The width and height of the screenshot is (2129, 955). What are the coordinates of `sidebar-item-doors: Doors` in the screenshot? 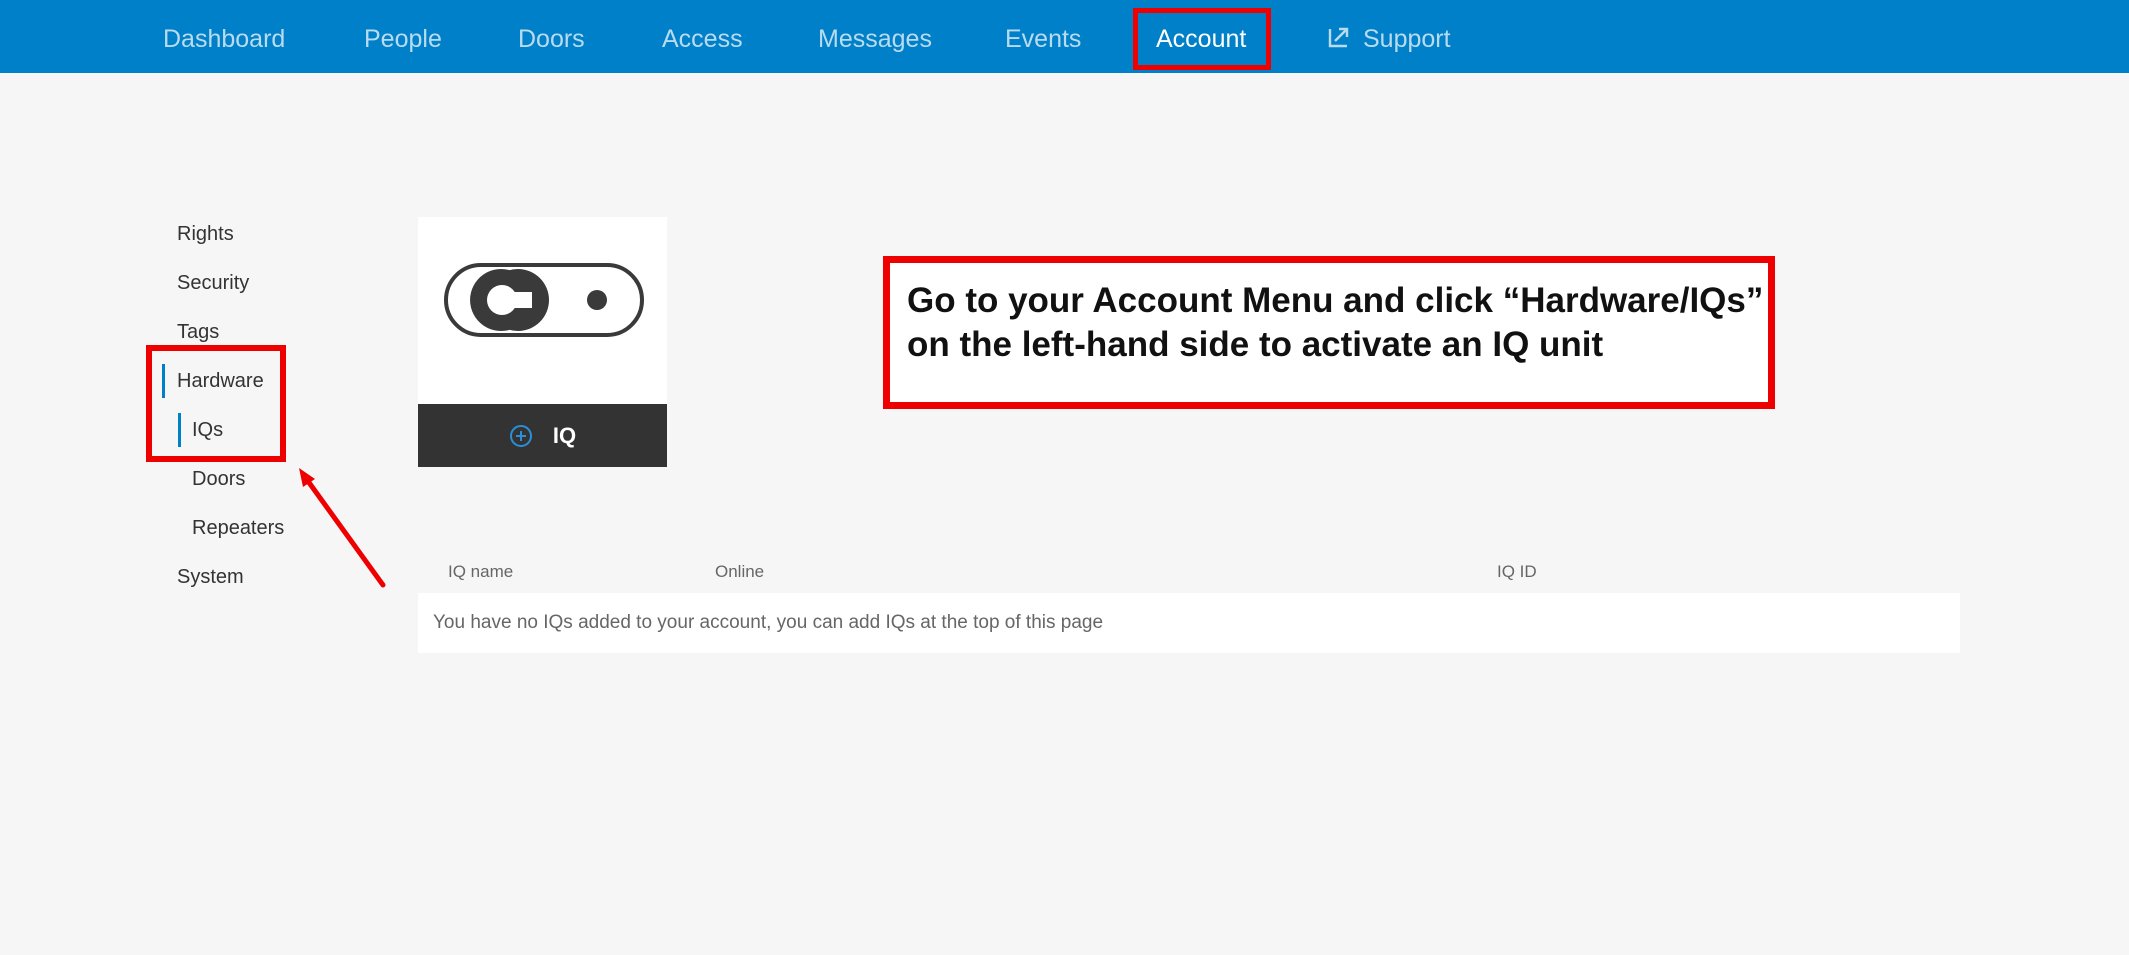 It's located at (218, 479).